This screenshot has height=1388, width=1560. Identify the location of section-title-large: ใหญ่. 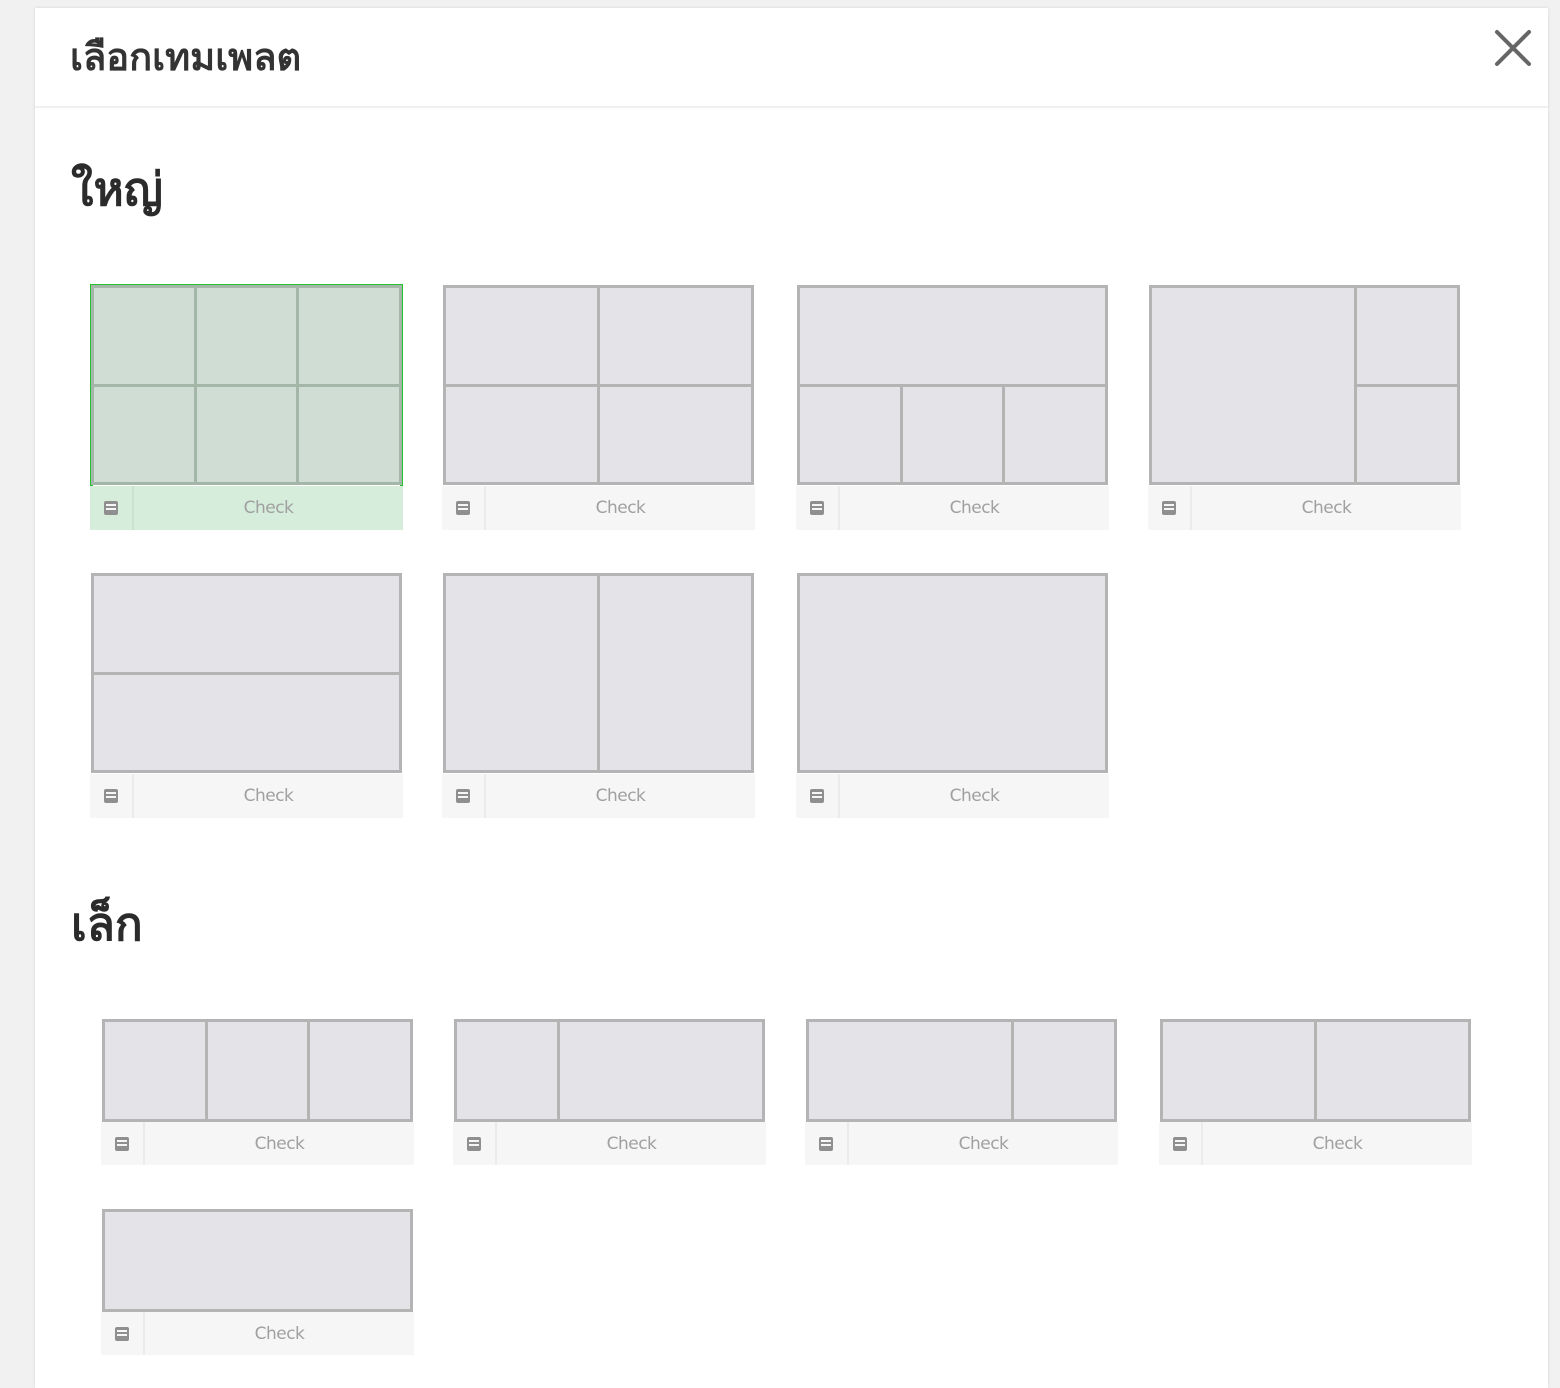
(117, 189).